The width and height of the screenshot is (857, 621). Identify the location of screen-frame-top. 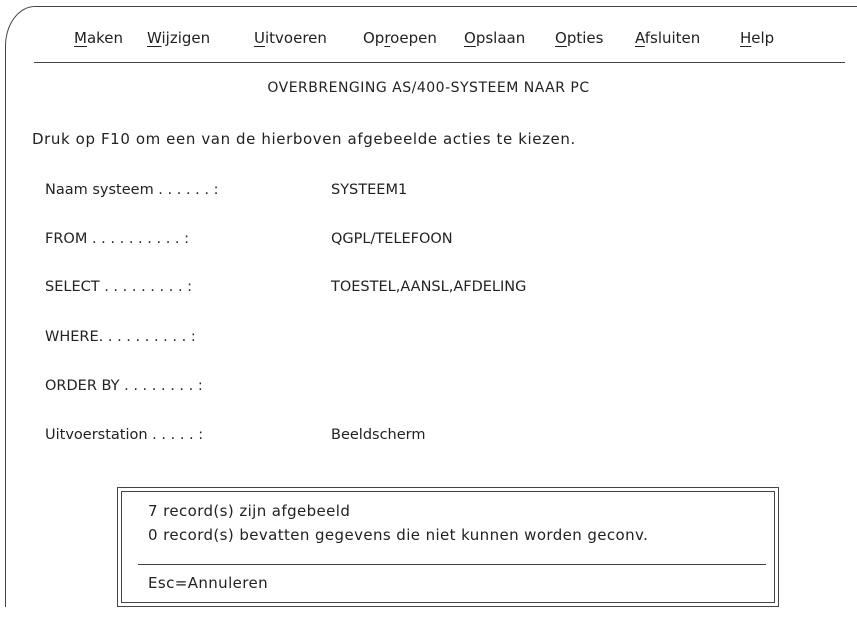
(458, 6).